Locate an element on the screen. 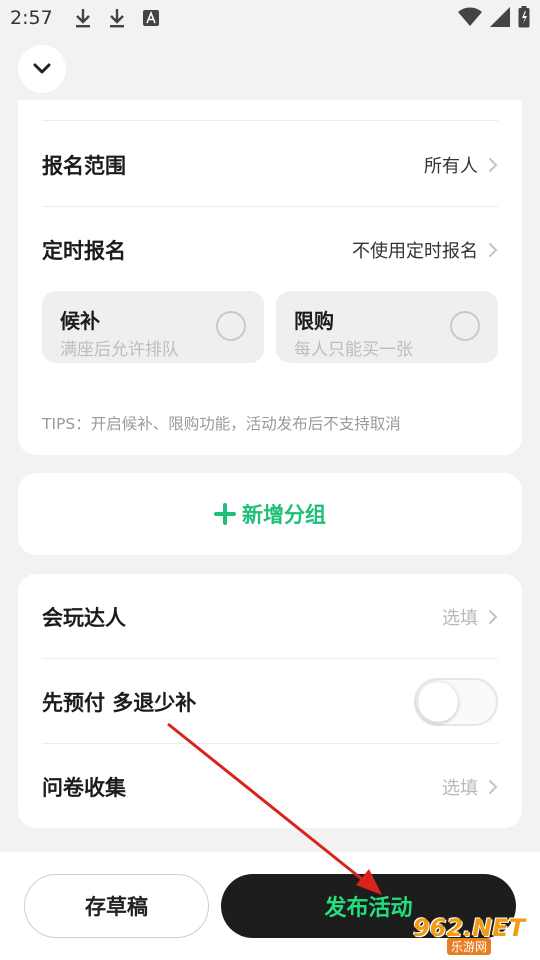 This screenshot has width=540, height=960. add-group-button: 新增分组 is located at coordinates (270, 514).